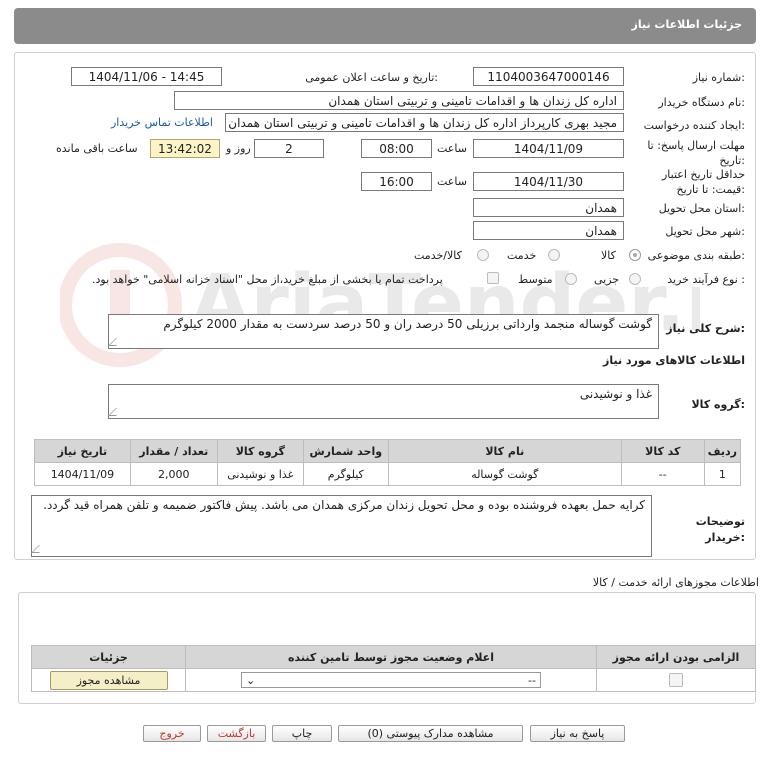  Describe the element at coordinates (532, 680) in the screenshot. I see `permit-status-value: --` at that location.